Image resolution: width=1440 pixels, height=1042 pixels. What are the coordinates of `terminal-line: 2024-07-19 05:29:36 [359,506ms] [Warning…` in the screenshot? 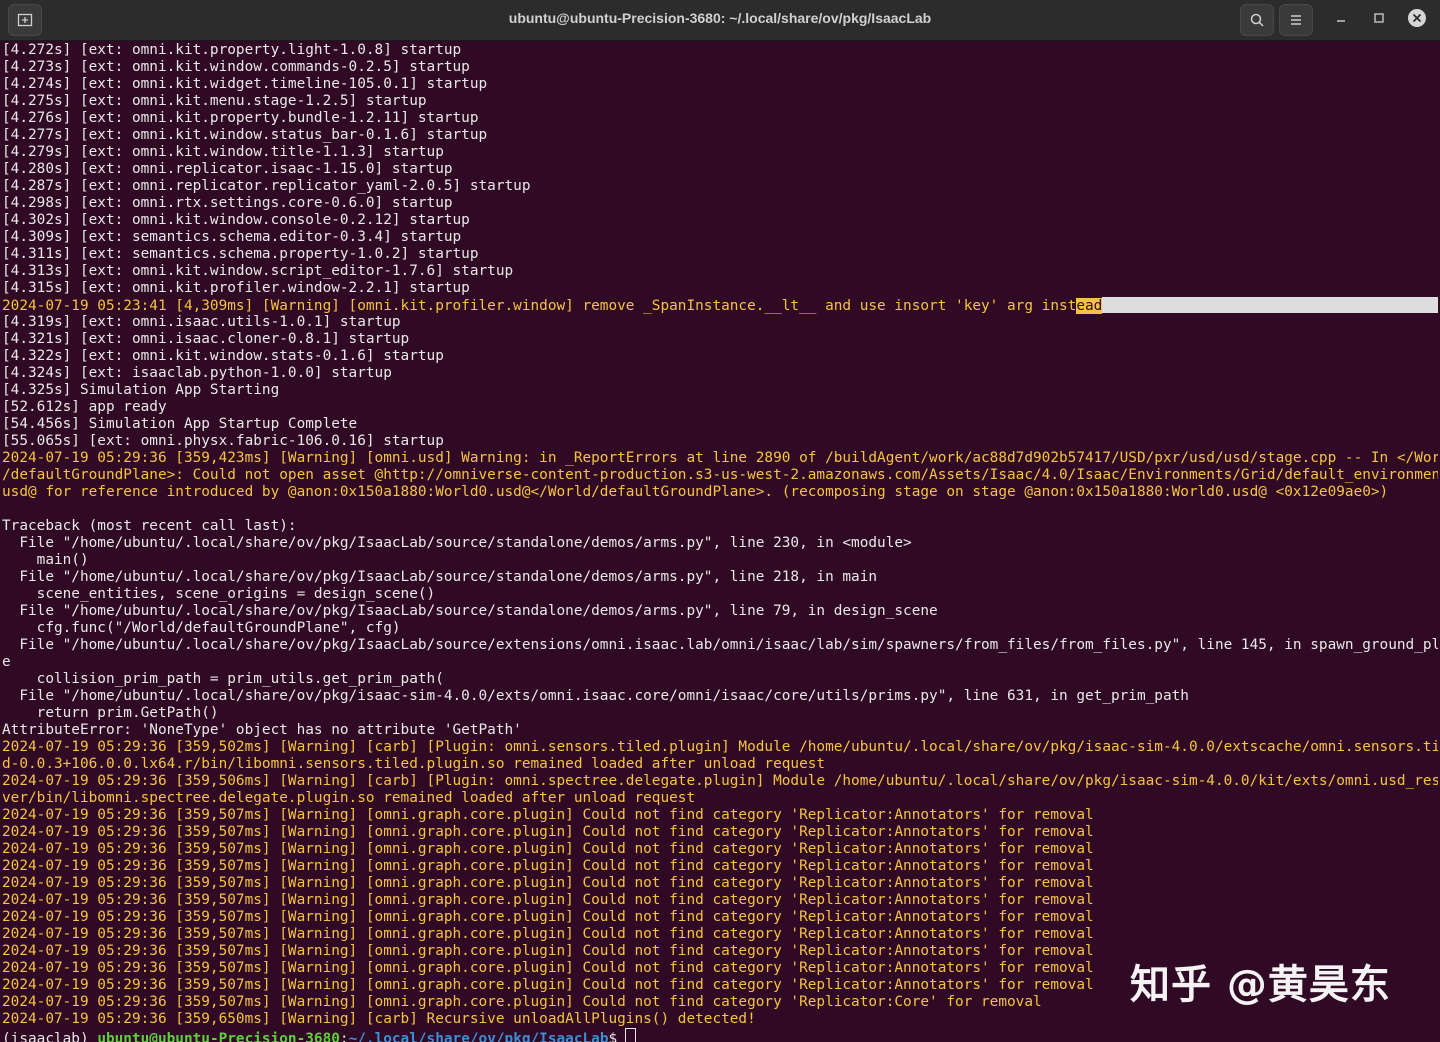 It's located at (720, 781).